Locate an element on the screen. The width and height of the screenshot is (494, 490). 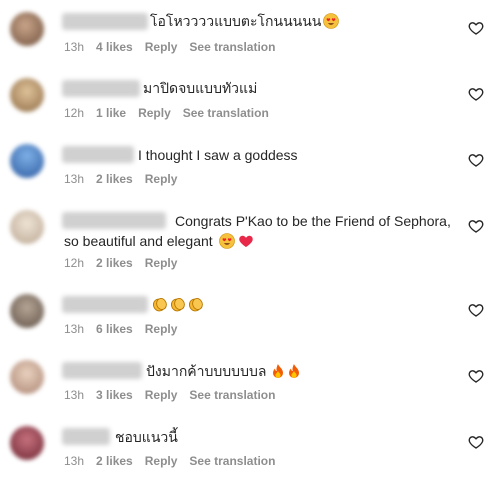
comment-meta: 13h 2 likes Reply See translation is located at coordinates (175, 461).